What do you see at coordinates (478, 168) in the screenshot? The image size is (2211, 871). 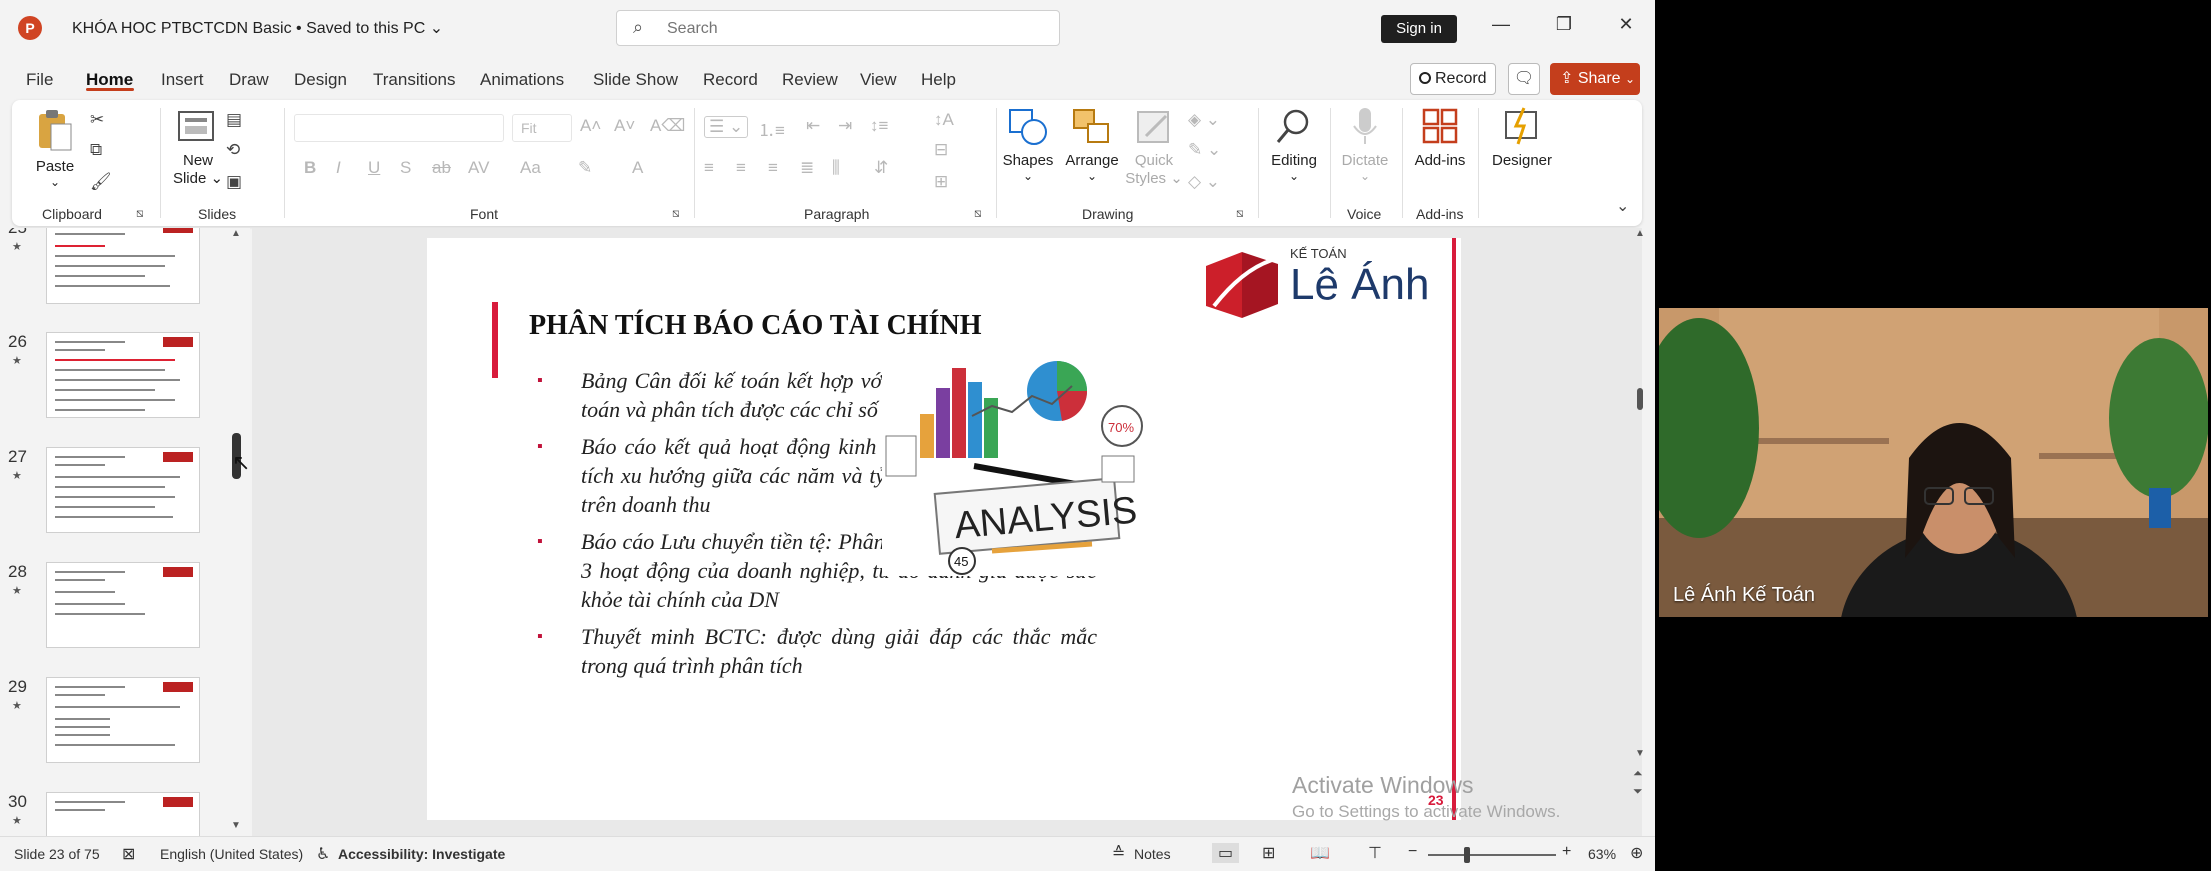 I see `character-spacing-icon: AV` at bounding box center [478, 168].